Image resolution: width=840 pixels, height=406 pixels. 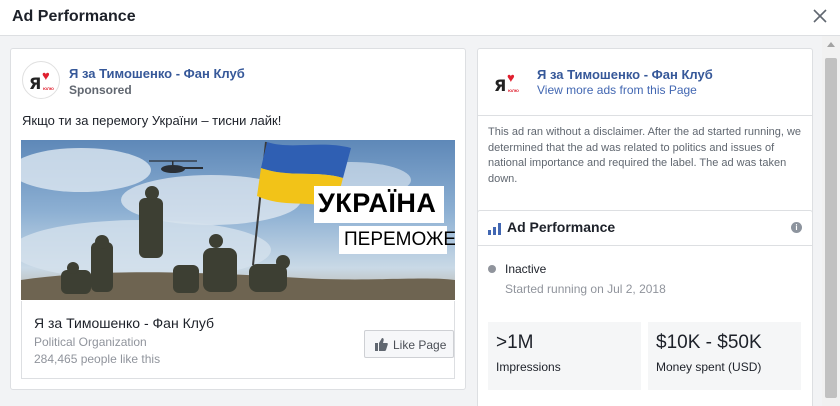 I want to click on headline-box: УКРАЇНА, so click(x=379, y=204).